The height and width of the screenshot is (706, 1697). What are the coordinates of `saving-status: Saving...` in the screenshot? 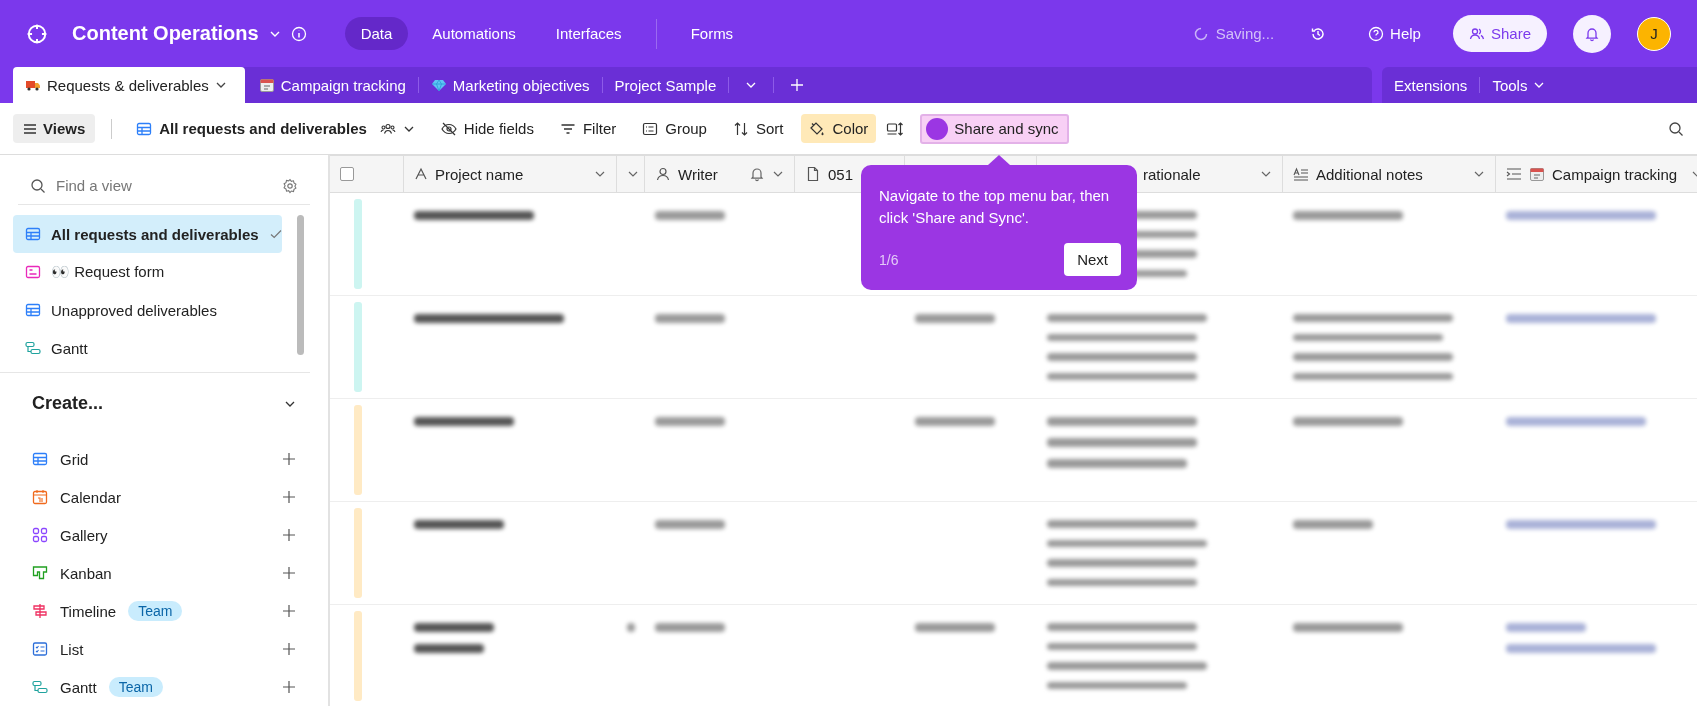 It's located at (1245, 33).